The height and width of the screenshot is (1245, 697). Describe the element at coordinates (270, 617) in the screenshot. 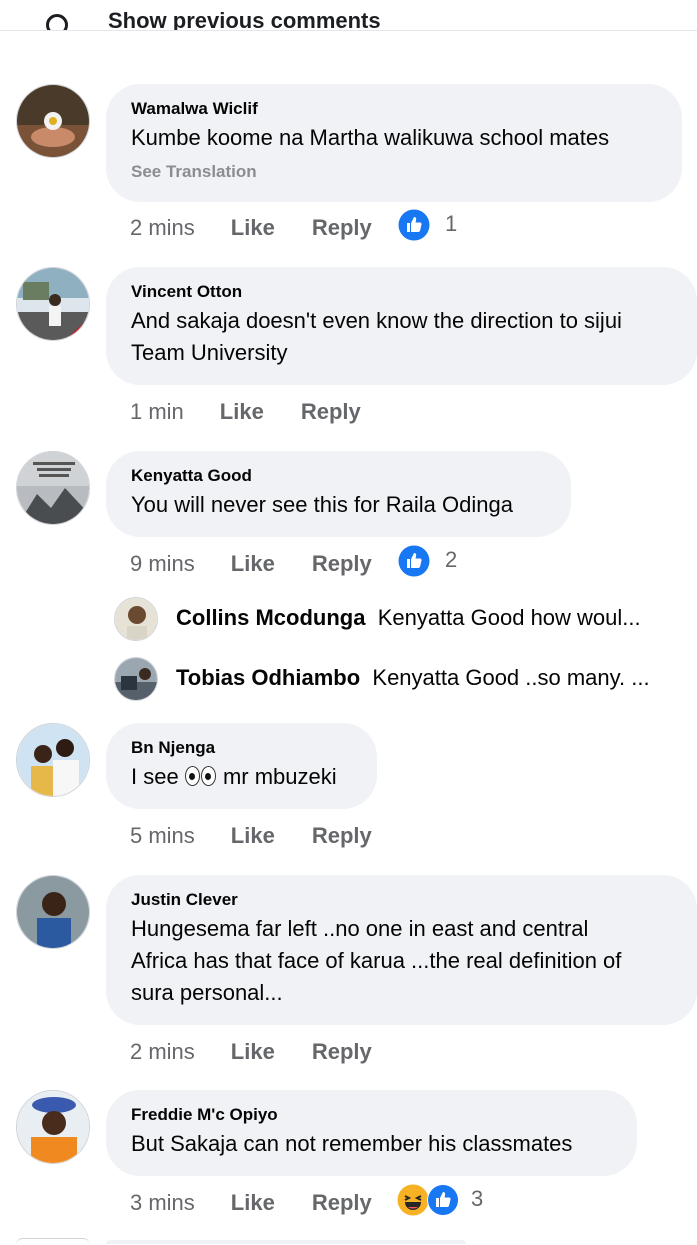

I see `reply-author: Collins Mcodunga` at that location.